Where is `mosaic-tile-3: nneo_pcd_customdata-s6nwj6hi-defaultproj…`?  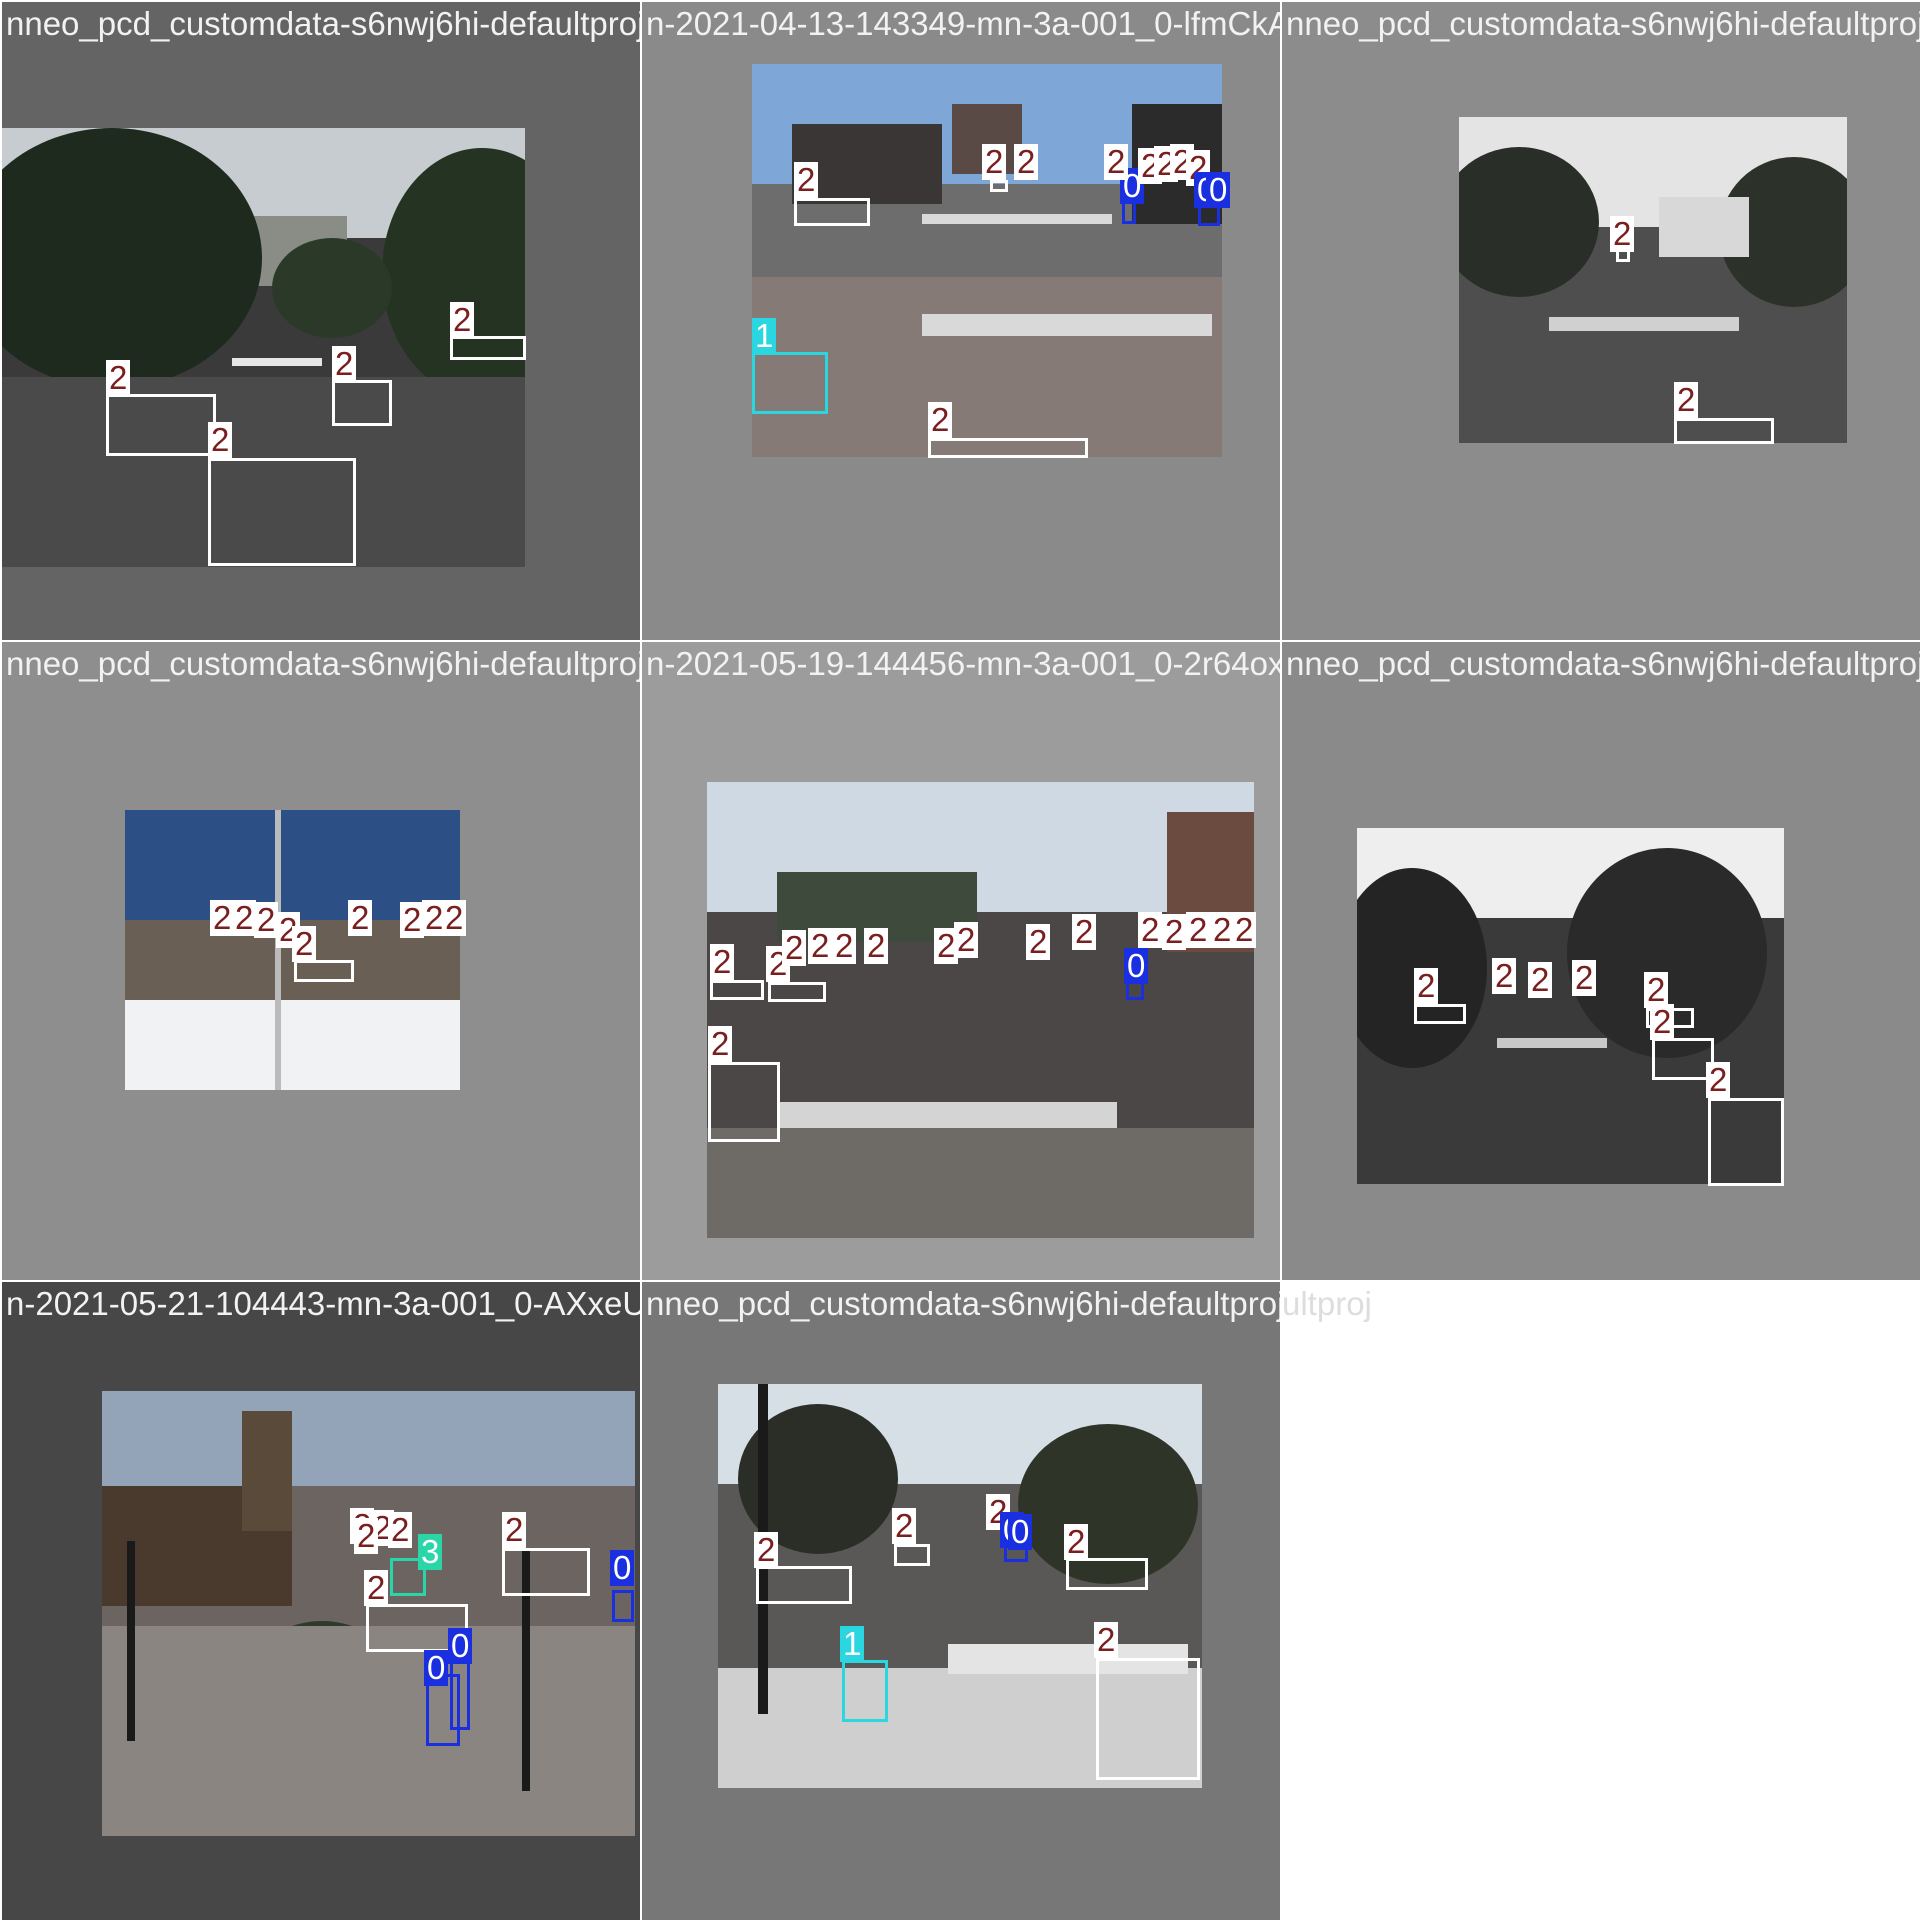
mosaic-tile-3: nneo_pcd_customdata-s6nwj6hi-defaultproj… is located at coordinates (1601, 321).